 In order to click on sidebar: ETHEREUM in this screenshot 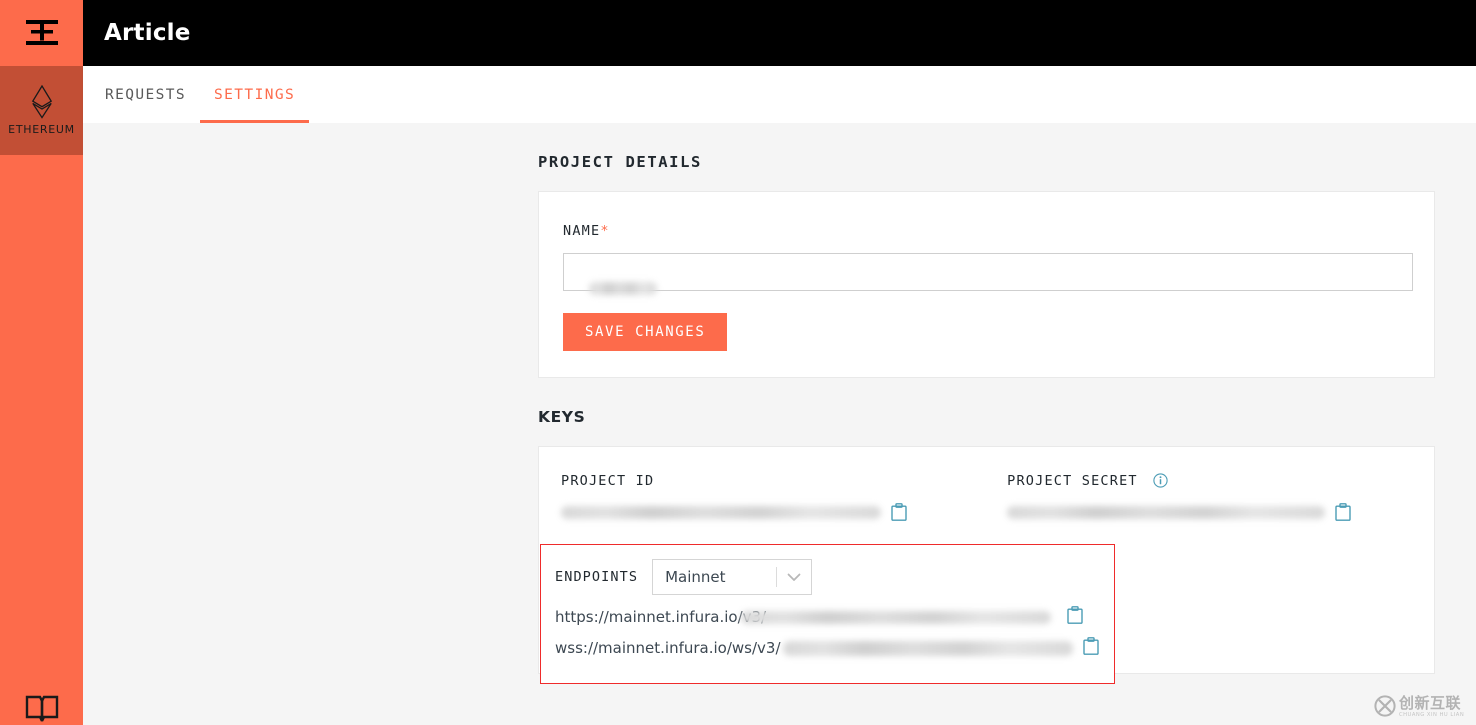, I will do `click(41, 362)`.